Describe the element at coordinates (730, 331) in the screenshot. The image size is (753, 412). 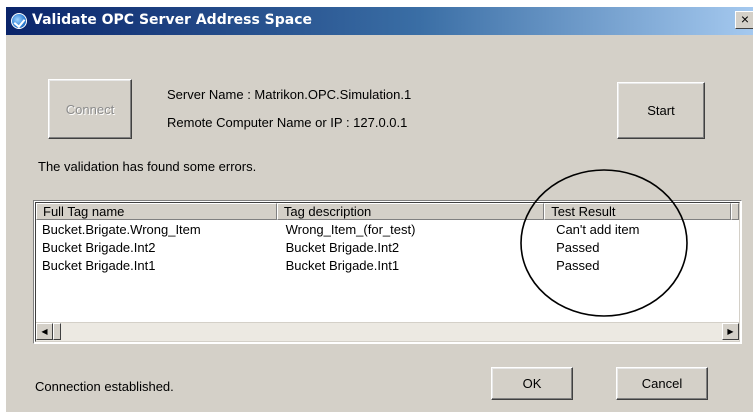
I see `scroll-right-button: ▶` at that location.